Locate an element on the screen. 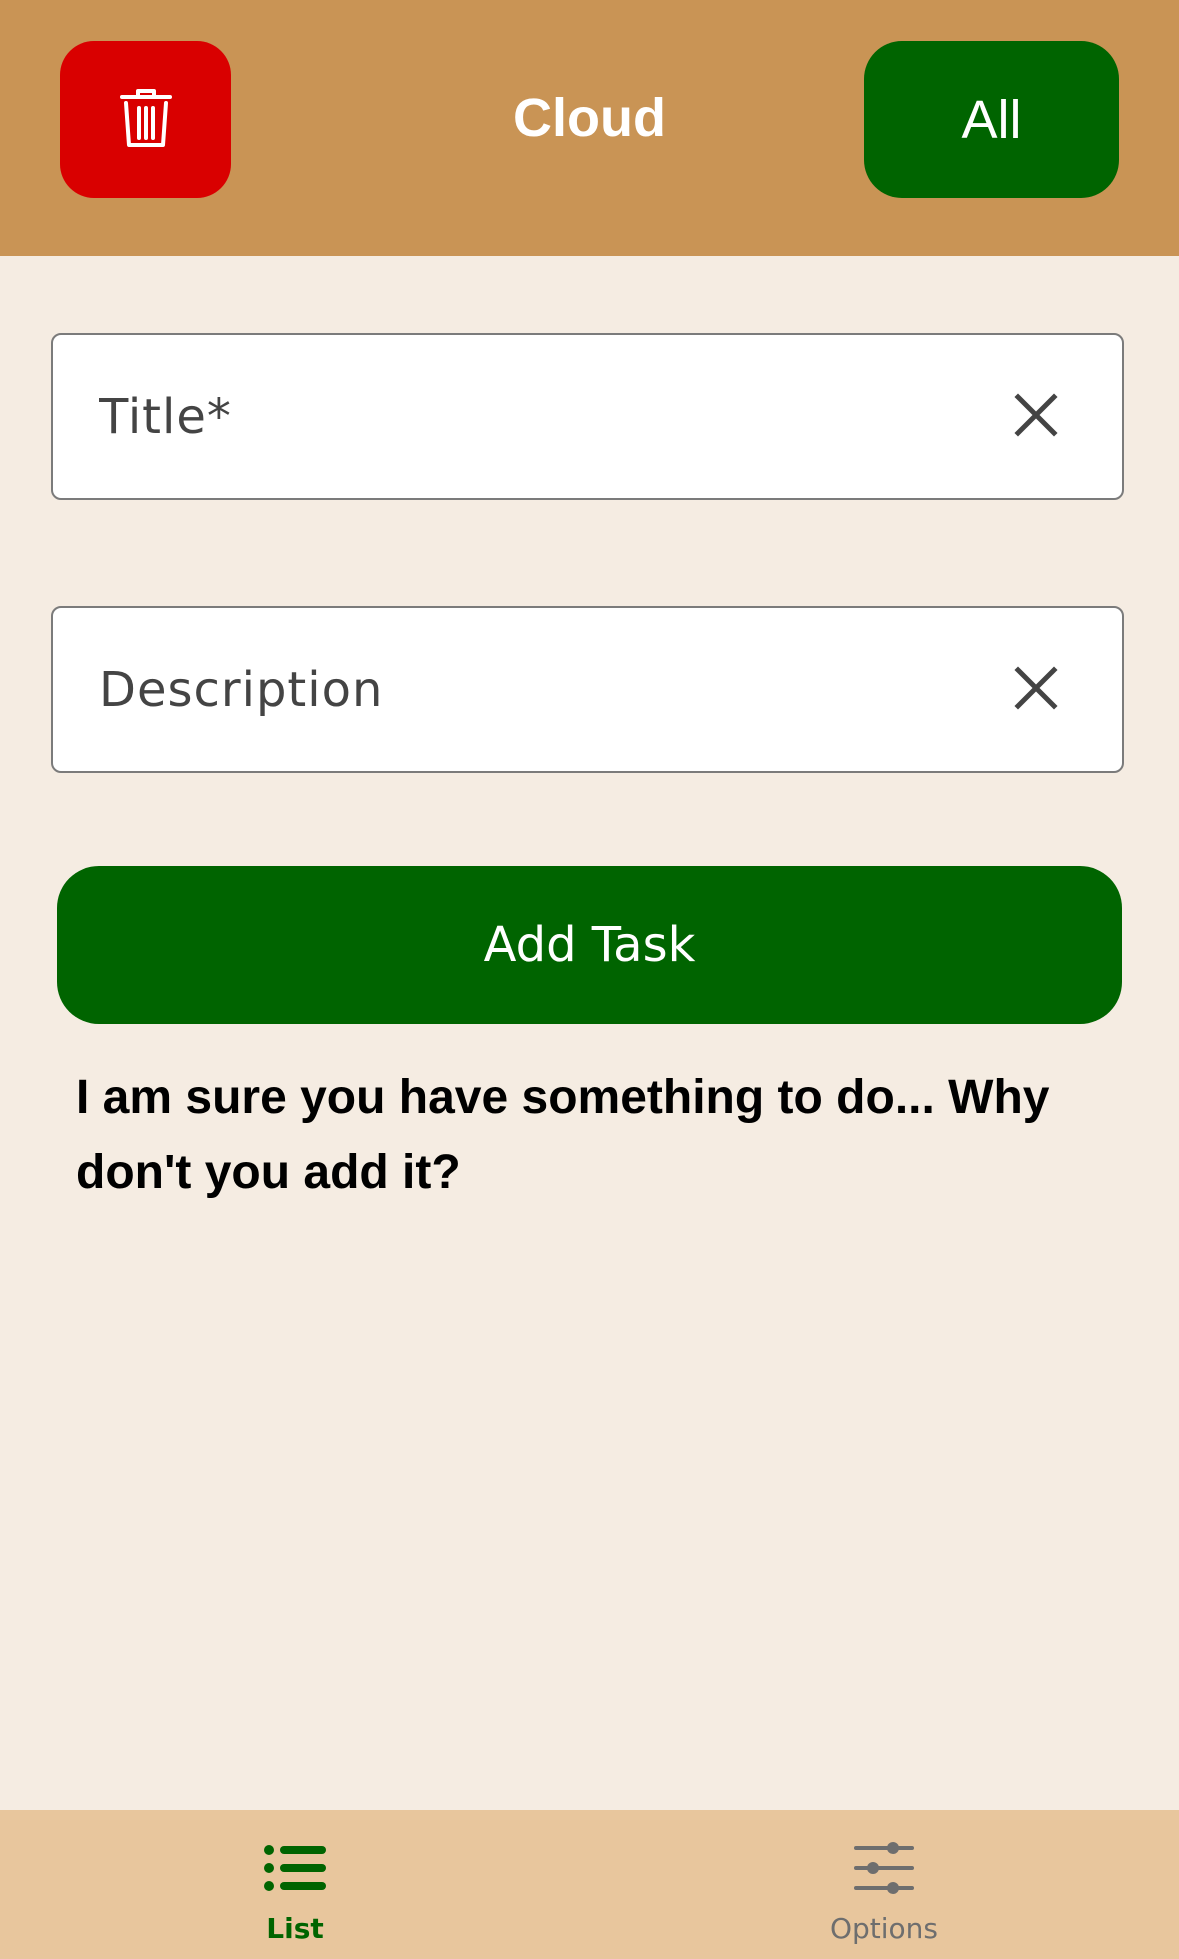 The height and width of the screenshot is (1959, 1179). top-app-bar: Cloud All is located at coordinates (589, 128).